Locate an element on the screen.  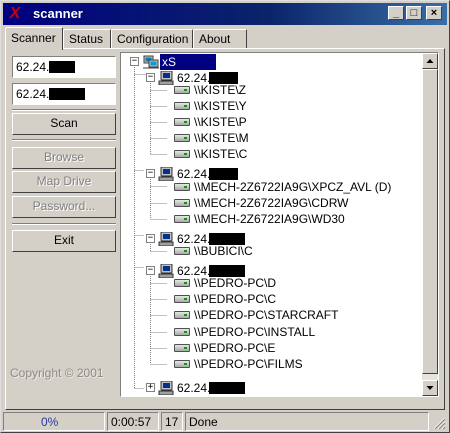
share-label: \\KISTE\P is located at coordinates (220, 122).